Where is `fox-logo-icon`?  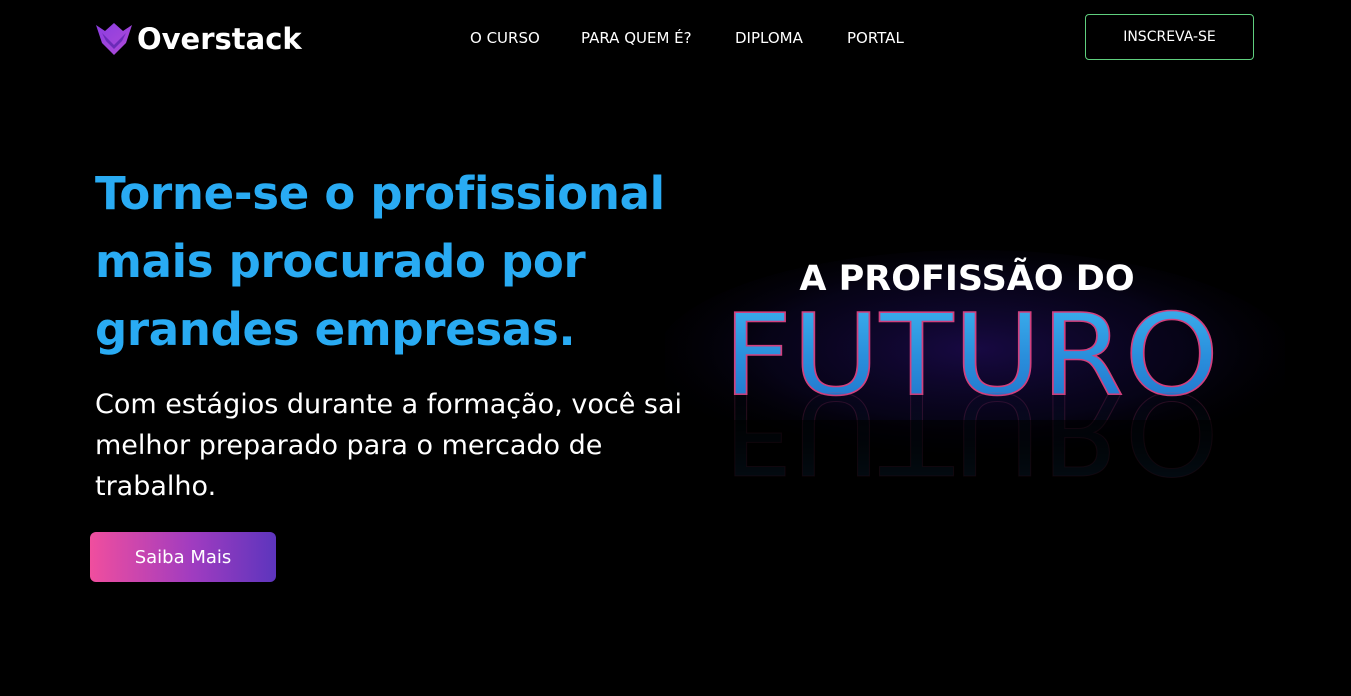 fox-logo-icon is located at coordinates (114, 39).